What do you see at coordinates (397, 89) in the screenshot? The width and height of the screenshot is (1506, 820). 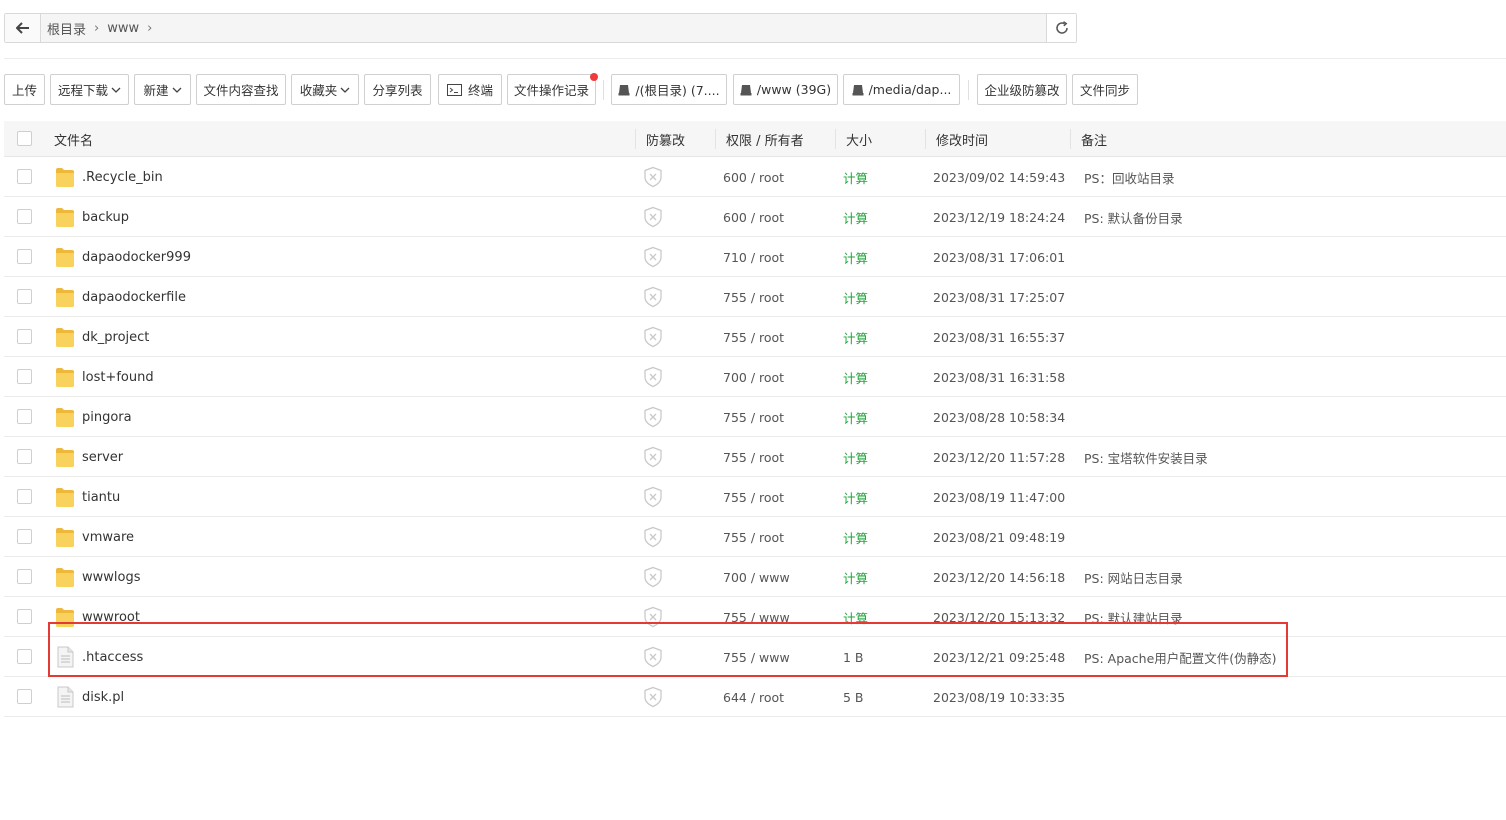 I see `share-list-button: 分享列表` at bounding box center [397, 89].